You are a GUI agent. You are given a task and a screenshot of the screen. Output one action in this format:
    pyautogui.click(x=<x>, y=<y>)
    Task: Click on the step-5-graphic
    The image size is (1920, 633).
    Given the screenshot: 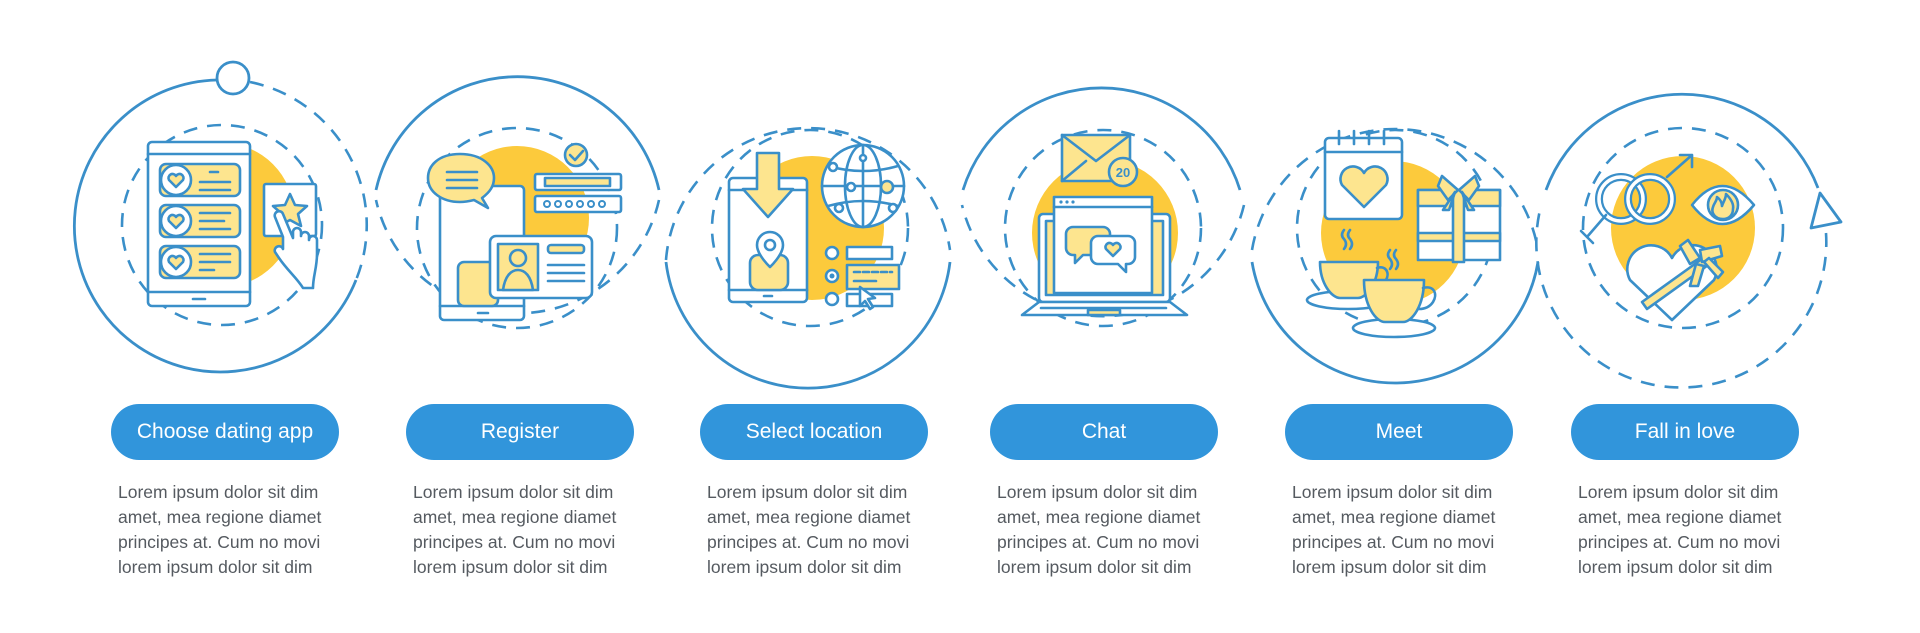 What is the action you would take?
    pyautogui.click(x=1395, y=256)
    